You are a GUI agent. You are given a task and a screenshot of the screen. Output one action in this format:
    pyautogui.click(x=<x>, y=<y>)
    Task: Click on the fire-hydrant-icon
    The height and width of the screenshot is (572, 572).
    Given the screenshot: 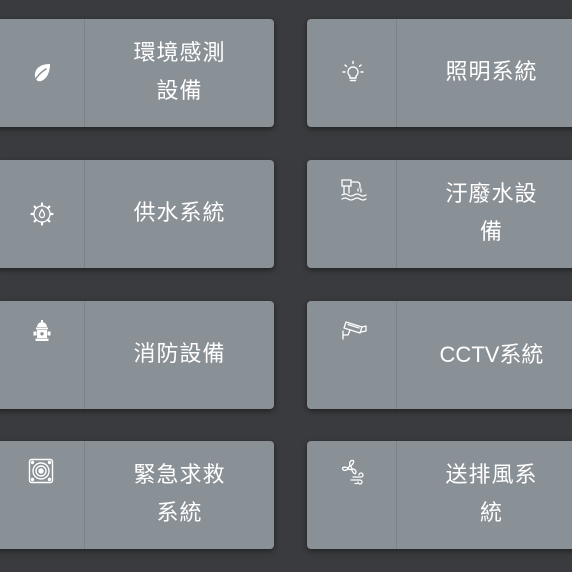 What is the action you would take?
    pyautogui.click(x=42, y=330)
    